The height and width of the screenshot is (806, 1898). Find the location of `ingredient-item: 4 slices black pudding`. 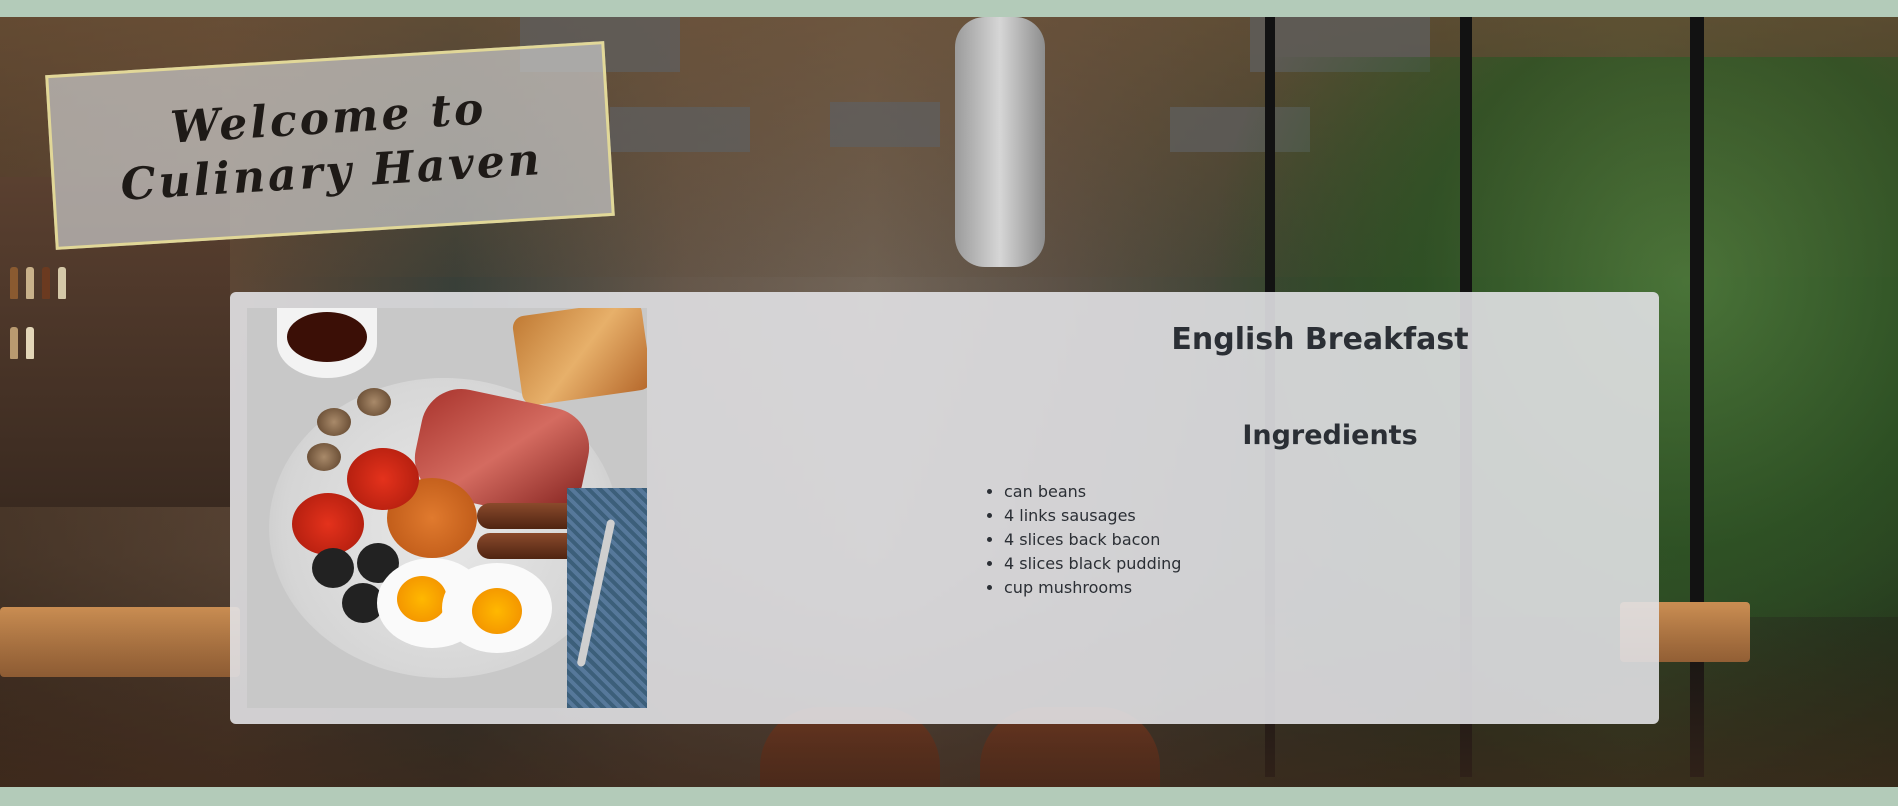

ingredient-item: 4 slices black pudding is located at coordinates (1092, 564).